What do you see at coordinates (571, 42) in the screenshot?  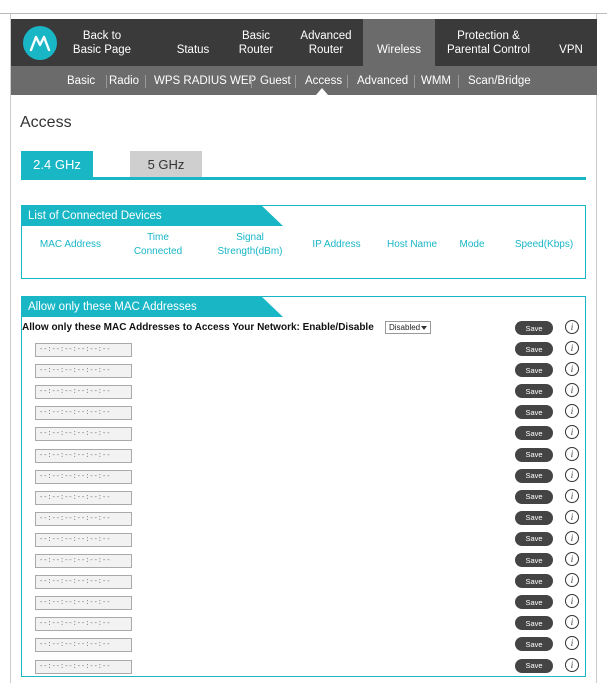 I see `nav-vpn: VPN` at bounding box center [571, 42].